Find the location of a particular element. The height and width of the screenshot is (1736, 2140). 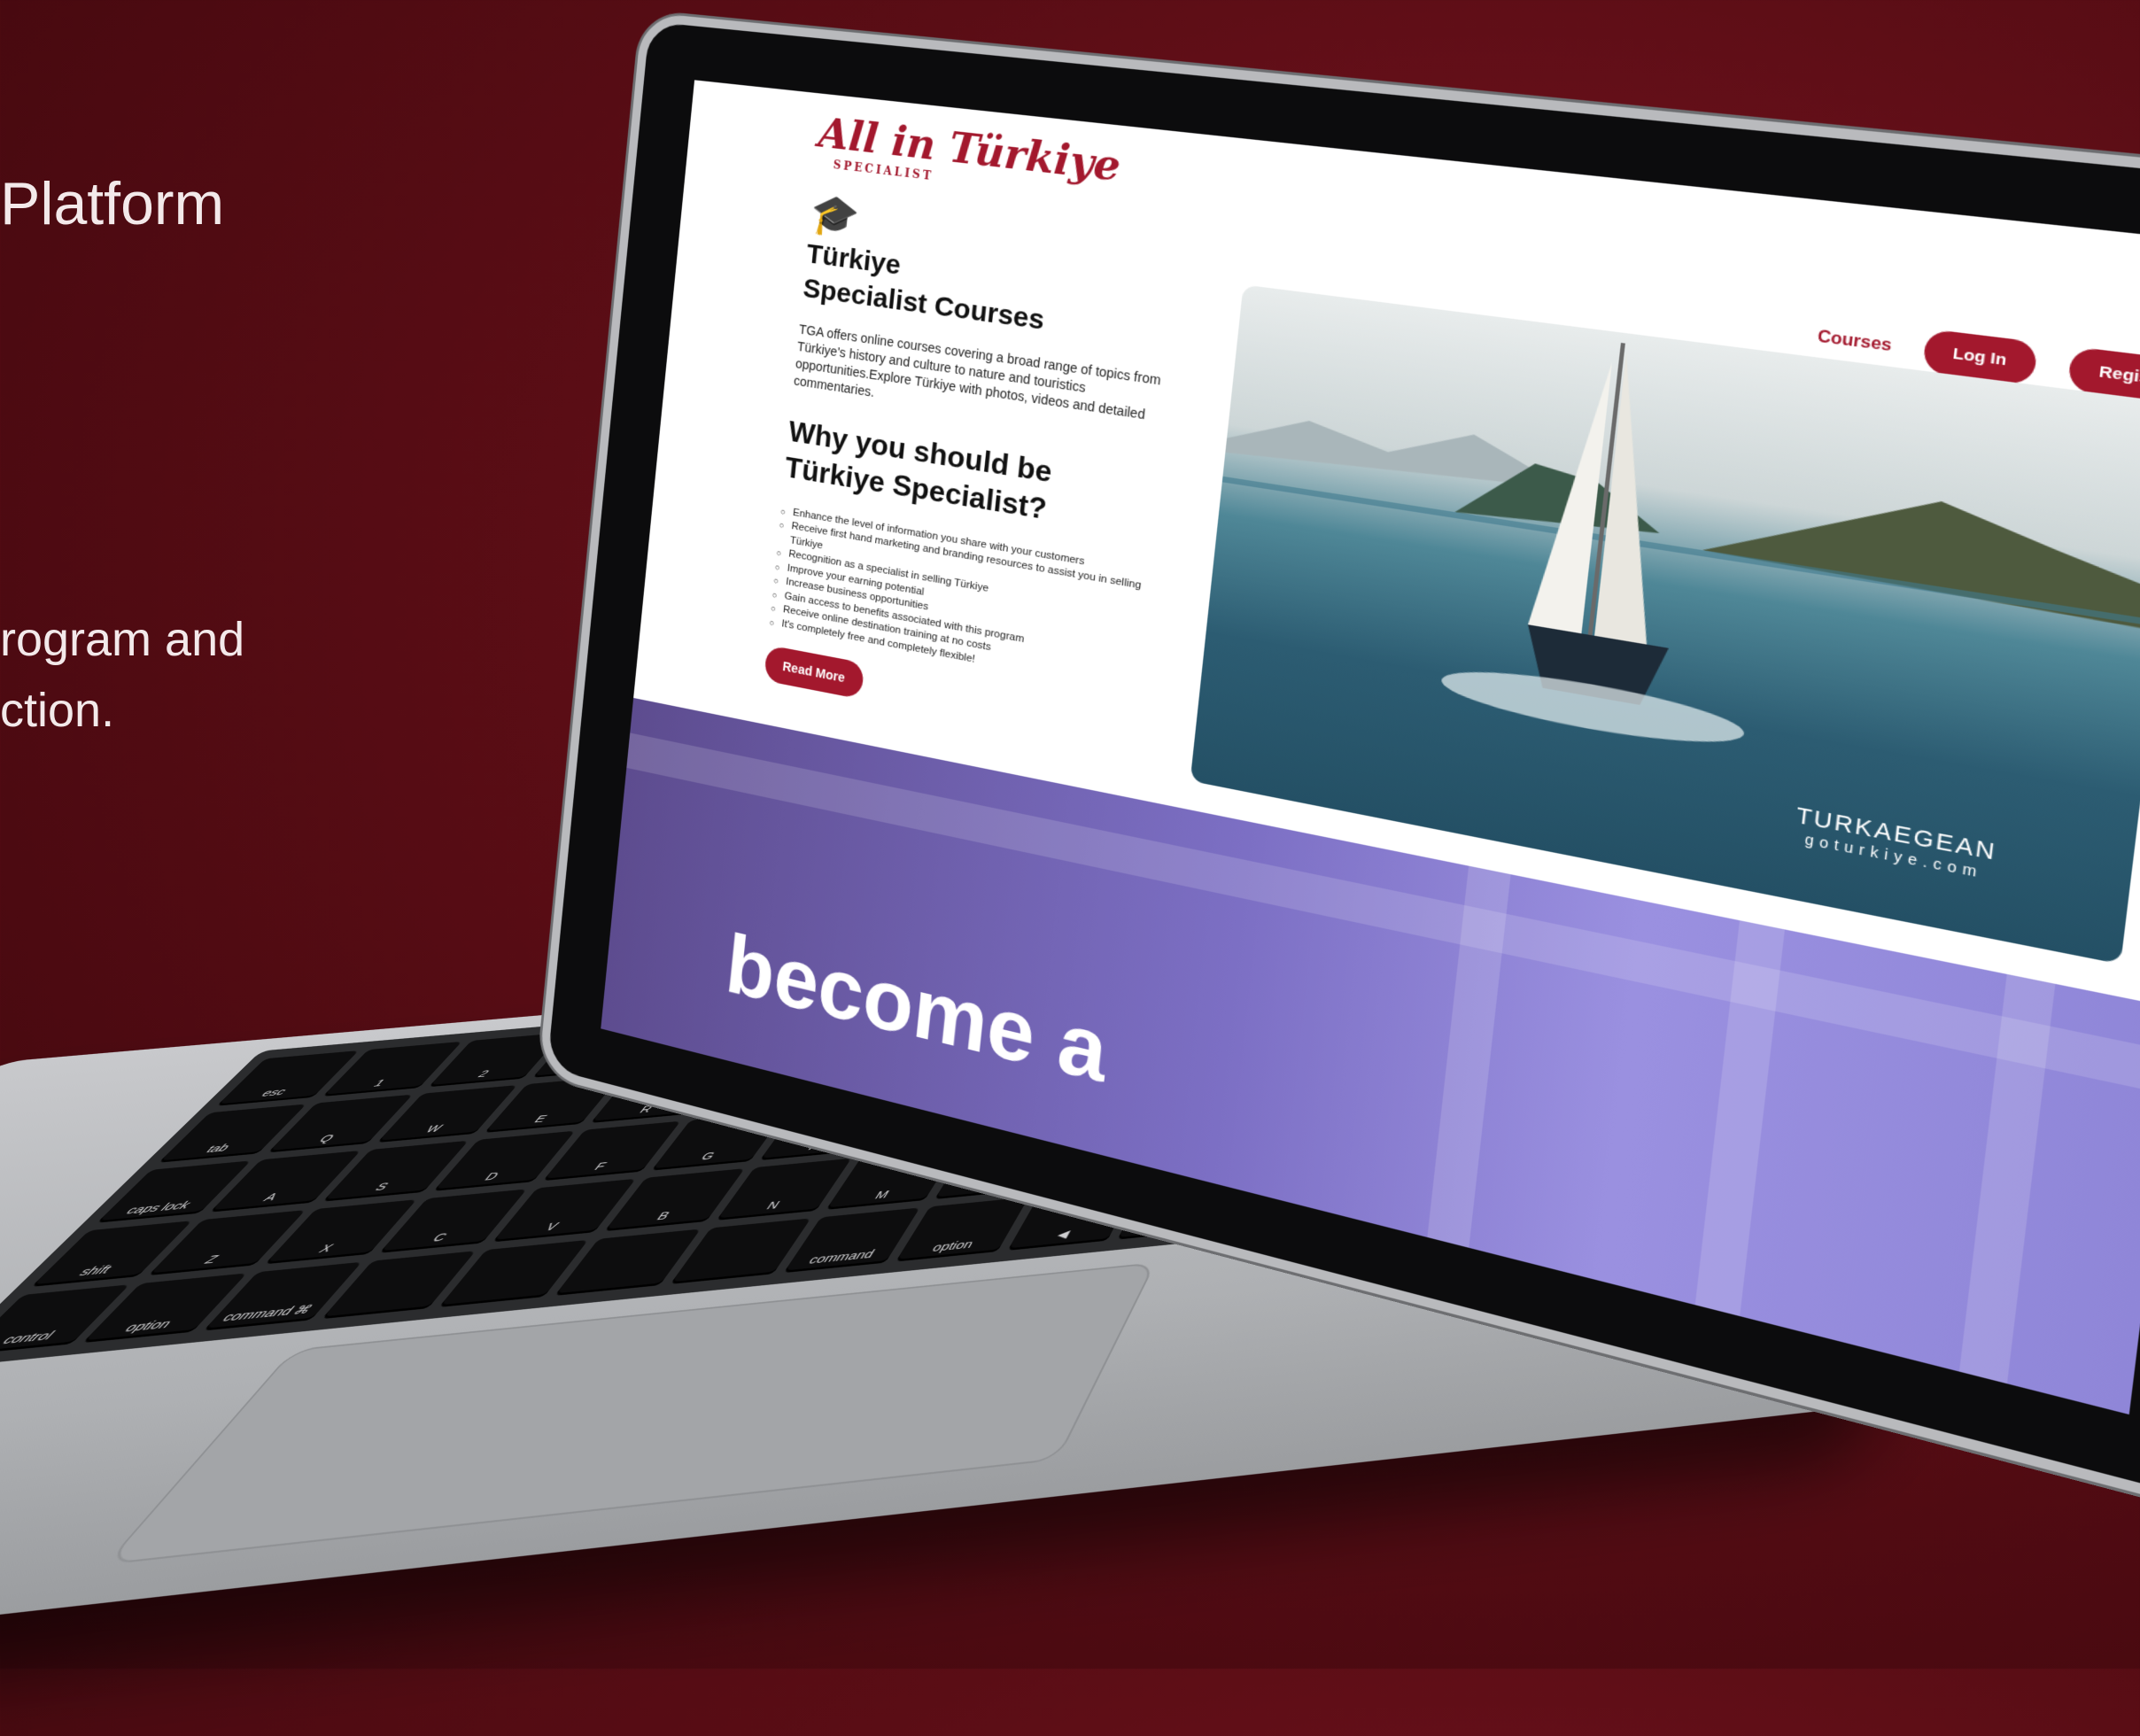

read-more-button: Read More is located at coordinates (815, 672).